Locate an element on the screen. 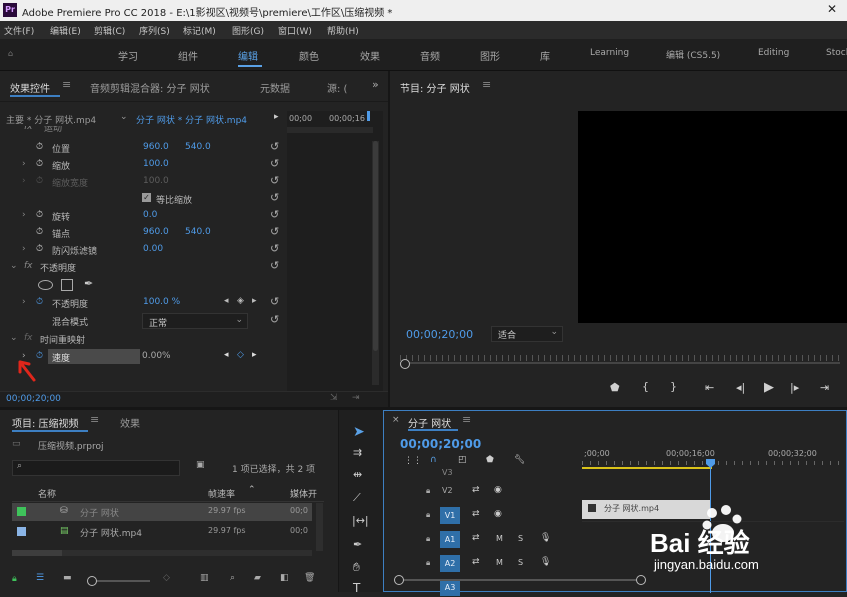 Image resolution: width=847 pixels, height=597 pixels. source-clip-label: 主要 * 分子 网状.mp4 is located at coordinates (51, 119).